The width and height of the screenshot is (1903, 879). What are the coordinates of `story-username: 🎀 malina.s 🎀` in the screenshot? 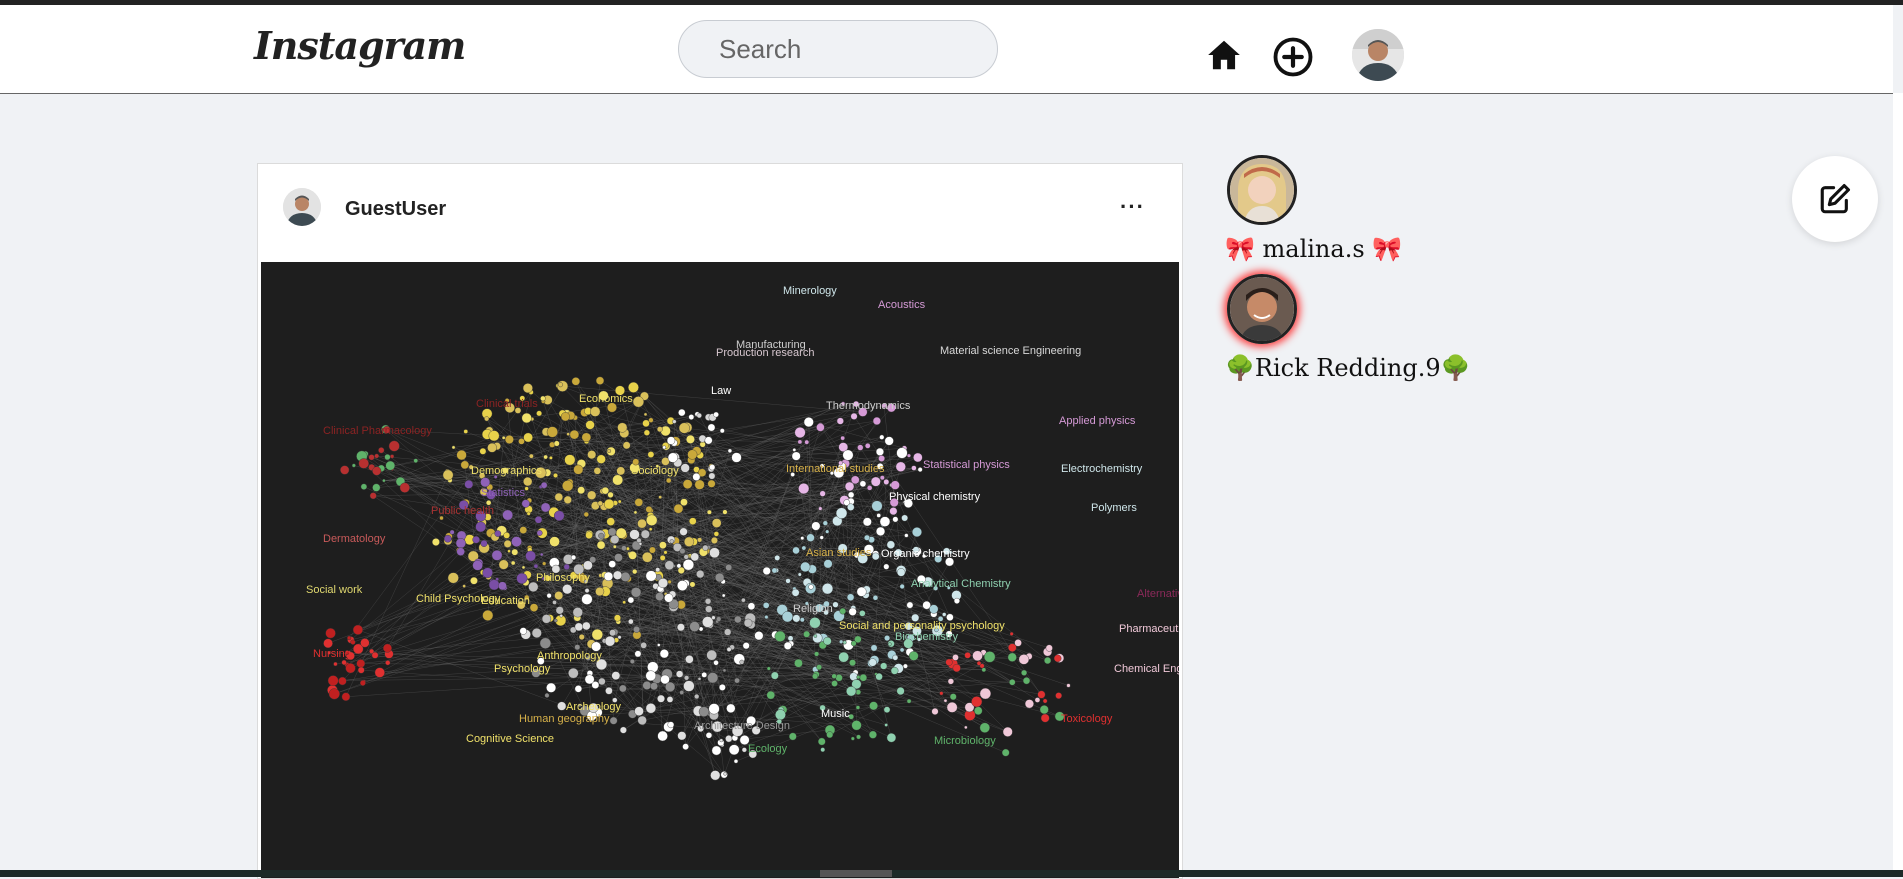 It's located at (1313, 249).